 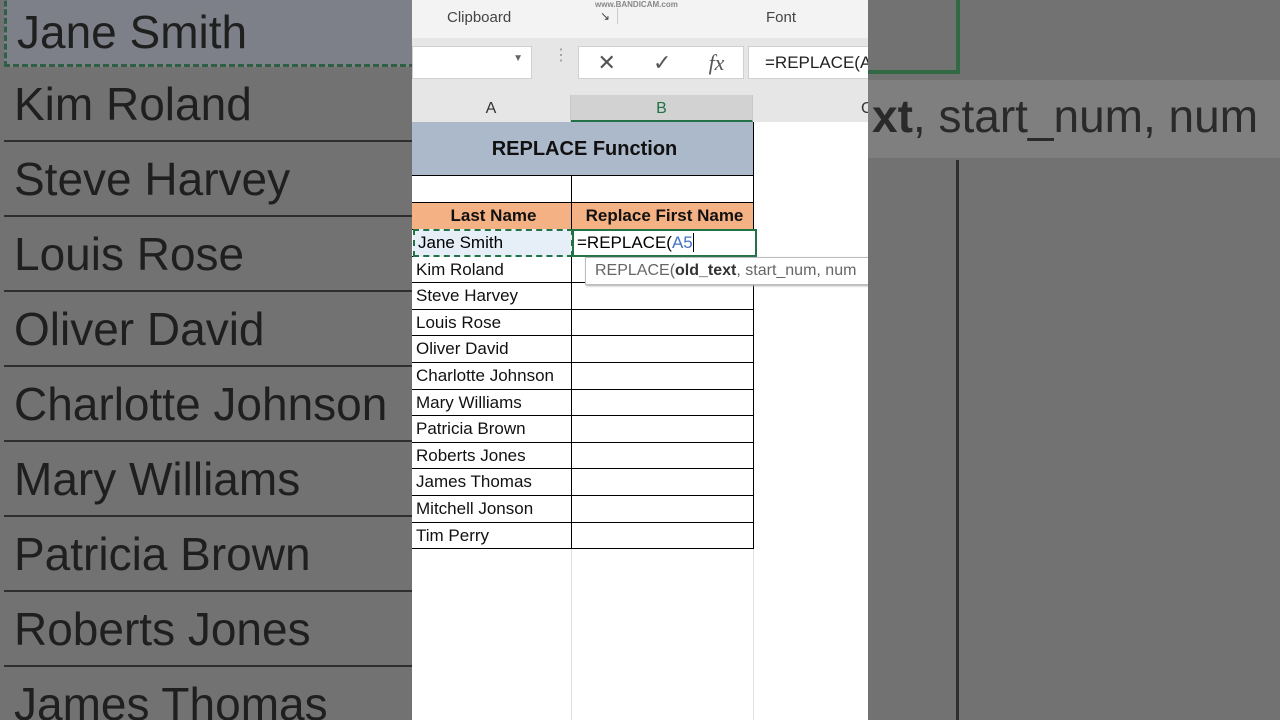 What do you see at coordinates (492, 429) in the screenshot?
I see `name-cell: Patricia Brown` at bounding box center [492, 429].